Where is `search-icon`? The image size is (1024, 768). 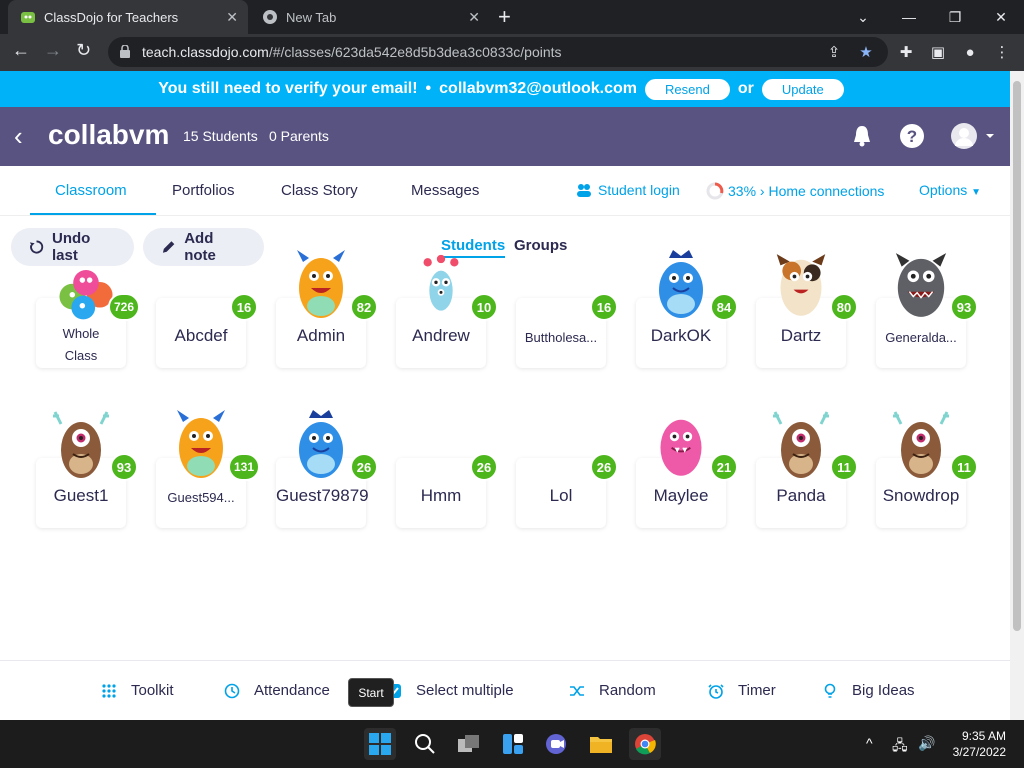 search-icon is located at coordinates (425, 744).